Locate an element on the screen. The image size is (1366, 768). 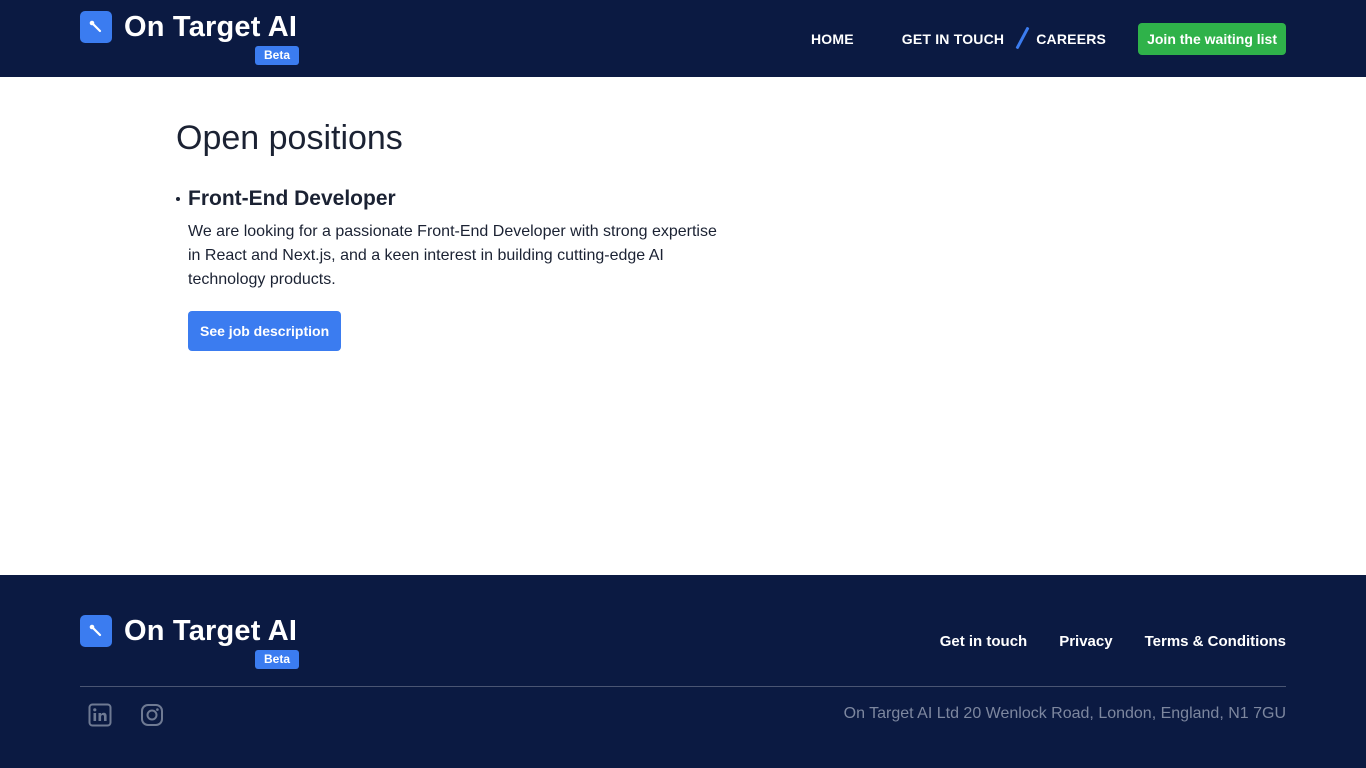
footer-brand-logo: On Target AI Beta is located at coordinates (190, 642).